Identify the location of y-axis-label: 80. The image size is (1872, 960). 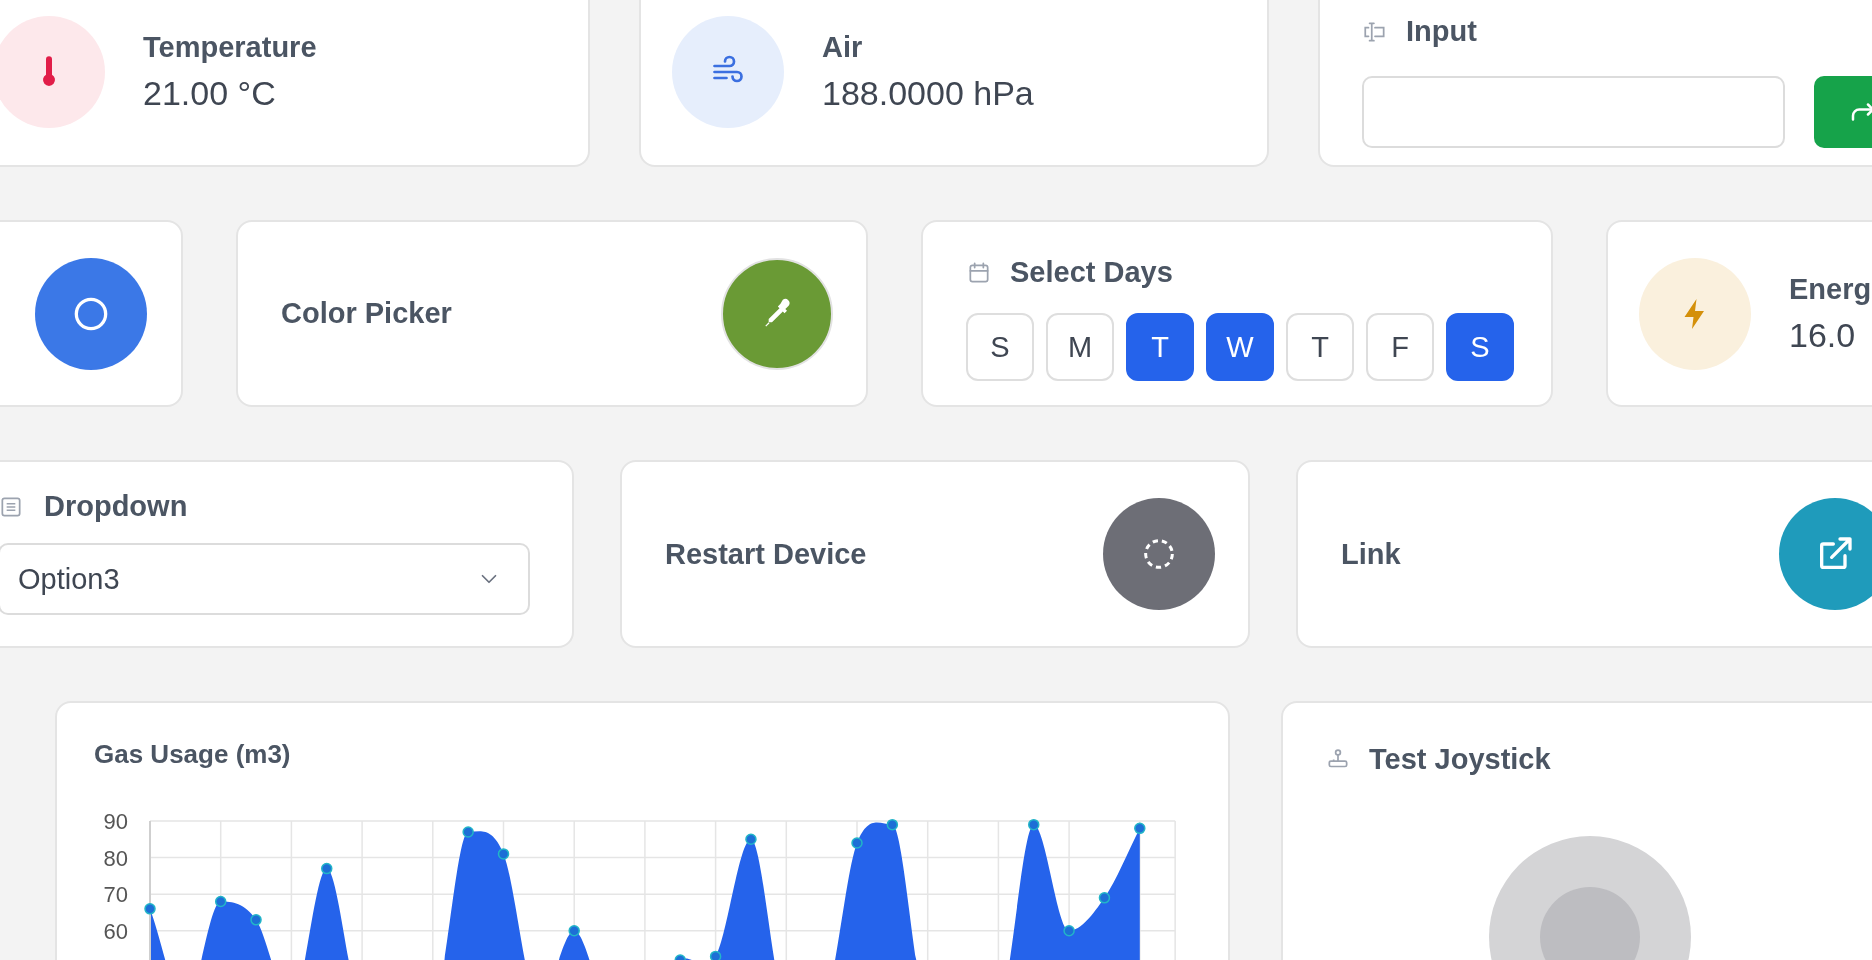
(115, 858).